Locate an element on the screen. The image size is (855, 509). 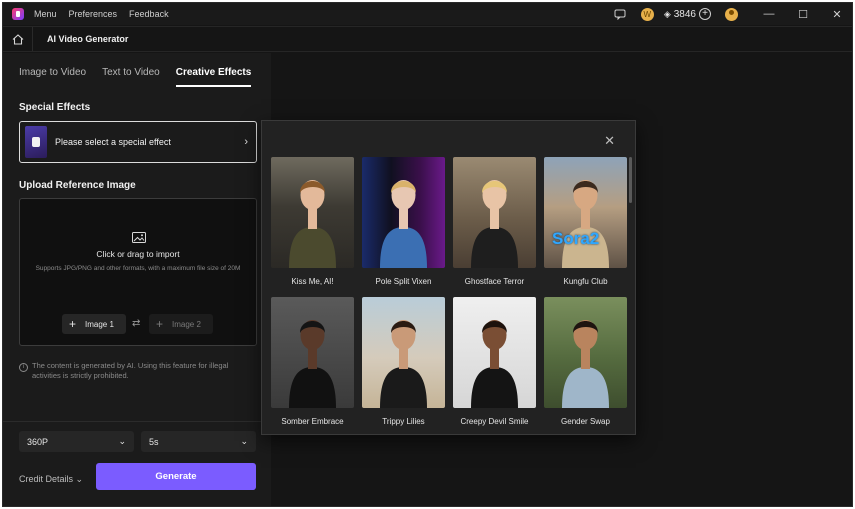
tab-creative-effects: Creative Effects is located at coordinates (213, 77).